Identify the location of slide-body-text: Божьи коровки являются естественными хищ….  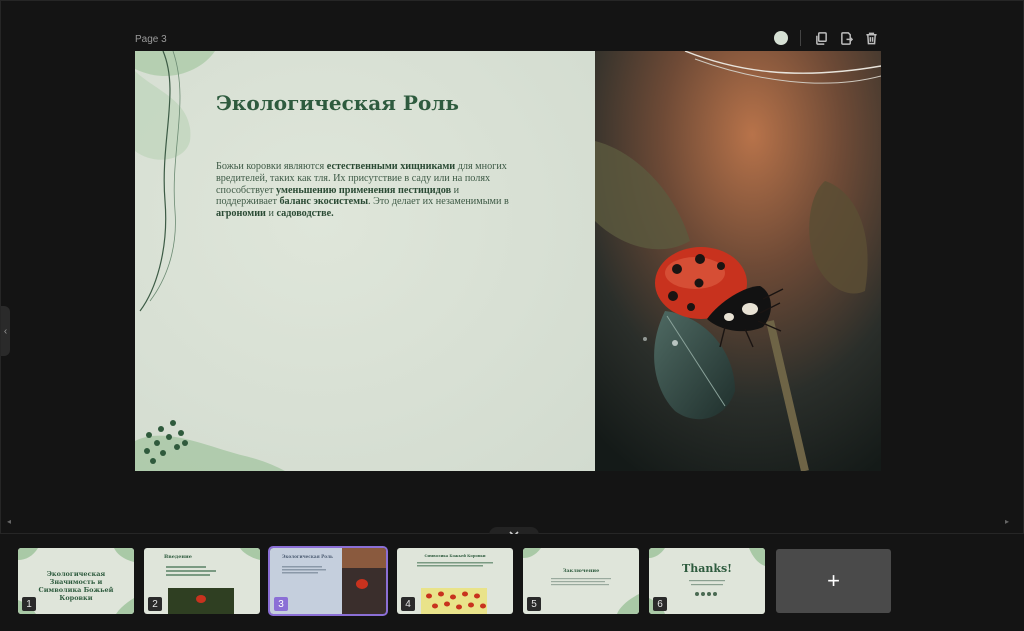
(366, 190).